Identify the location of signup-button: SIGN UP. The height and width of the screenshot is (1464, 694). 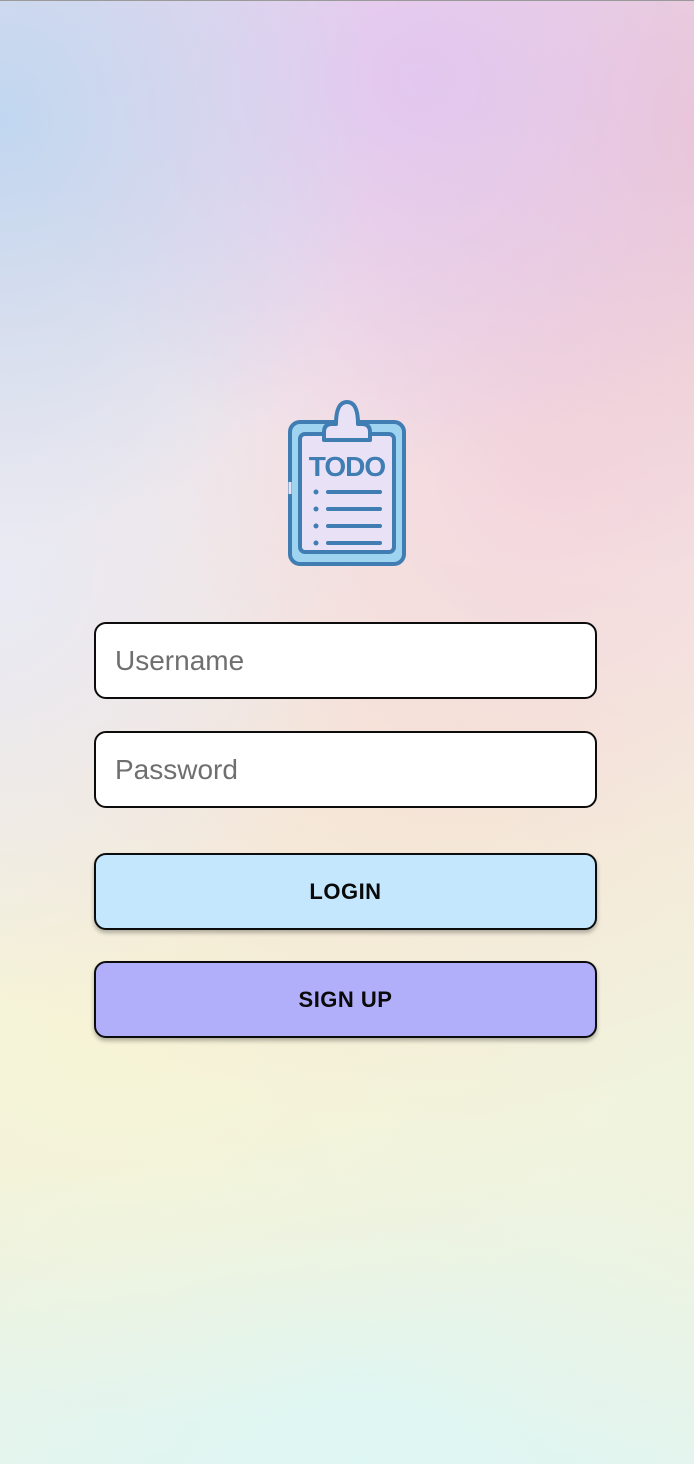
(345, 999).